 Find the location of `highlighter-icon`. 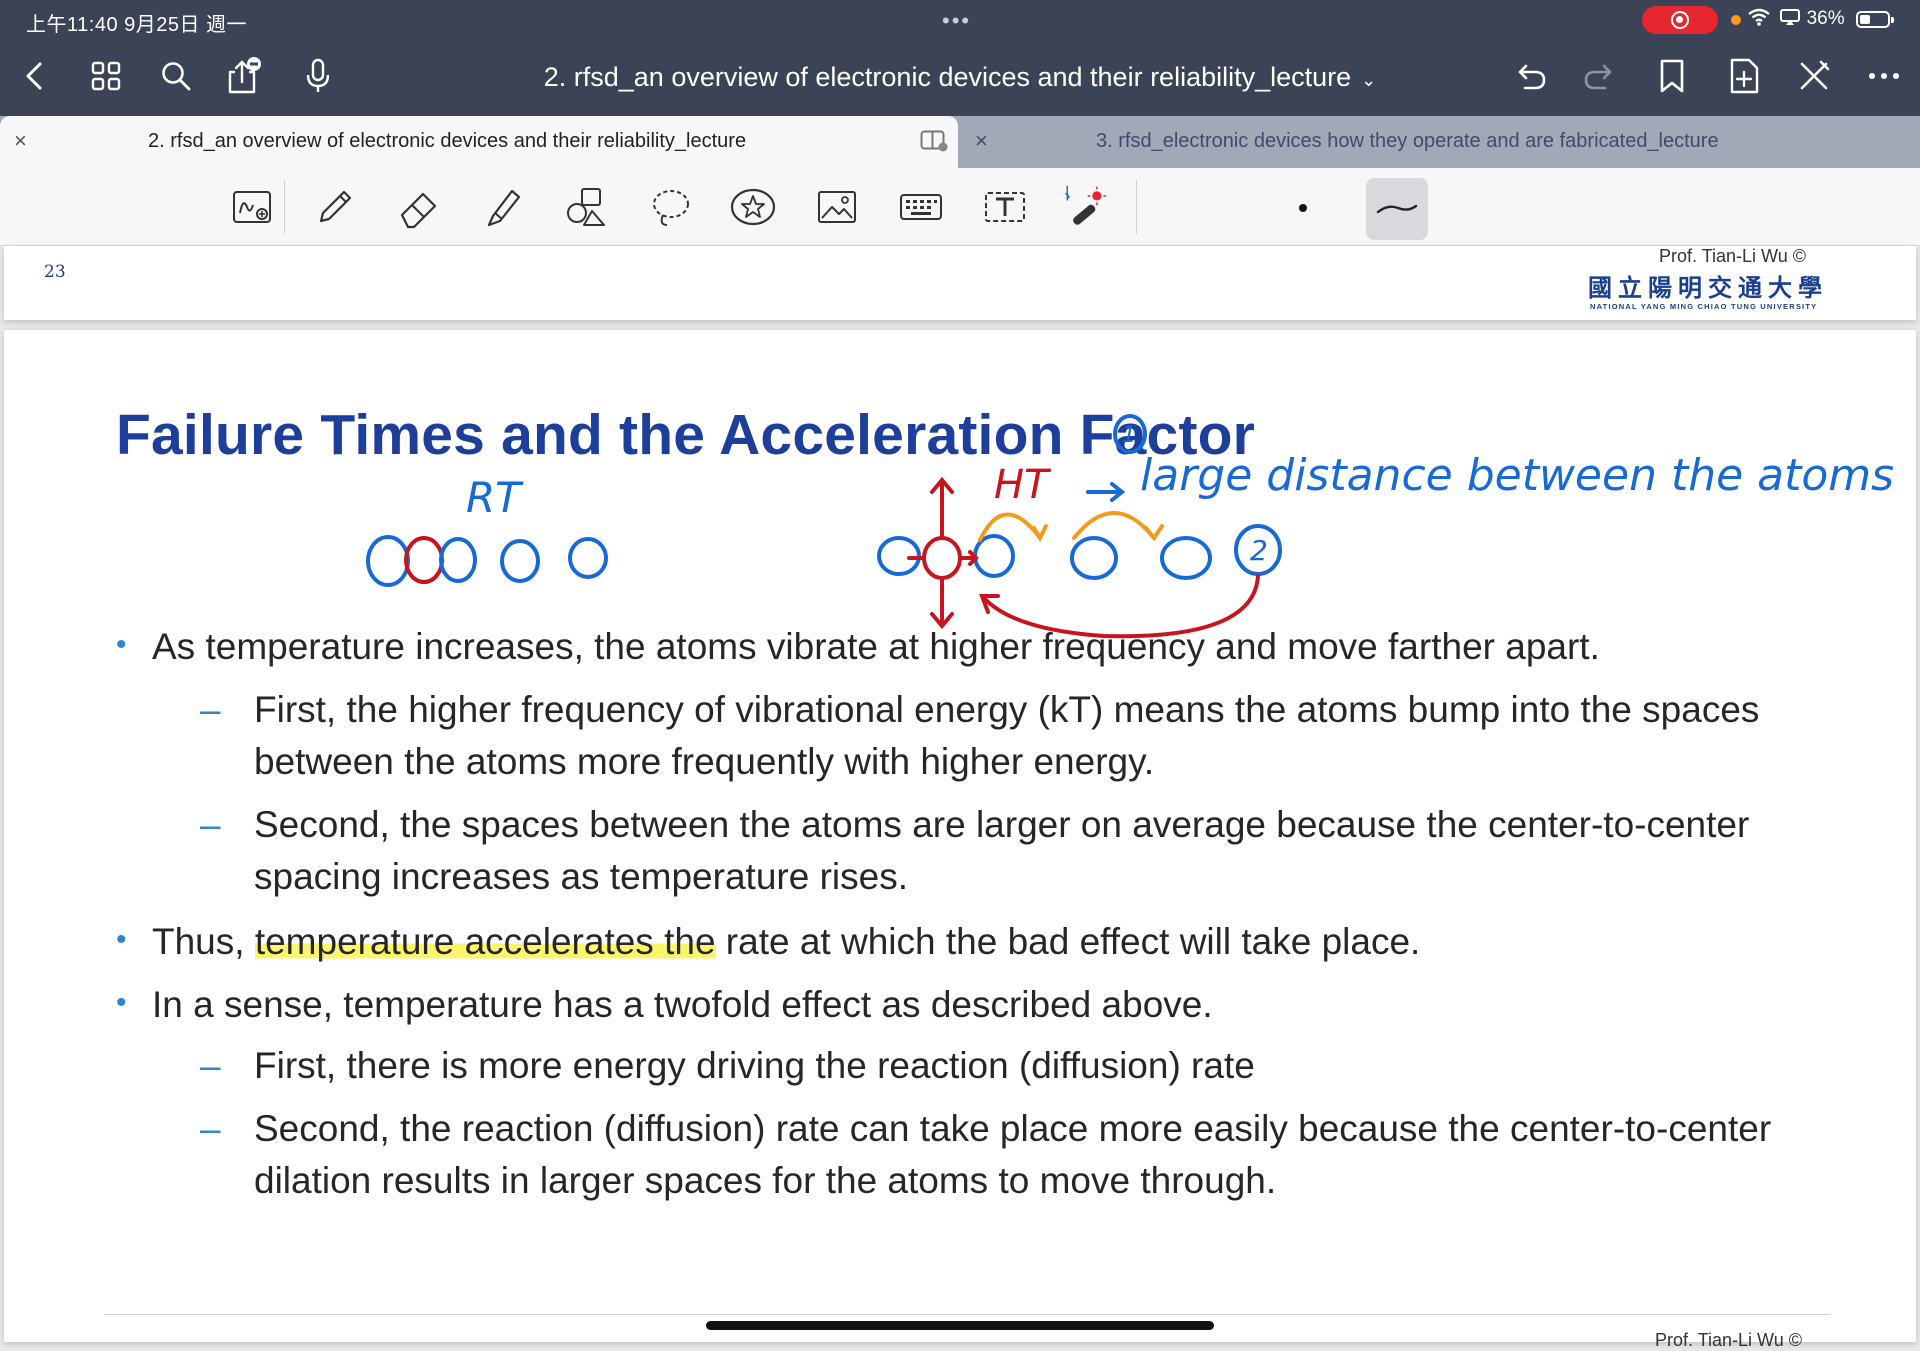

highlighter-icon is located at coordinates (504, 208).